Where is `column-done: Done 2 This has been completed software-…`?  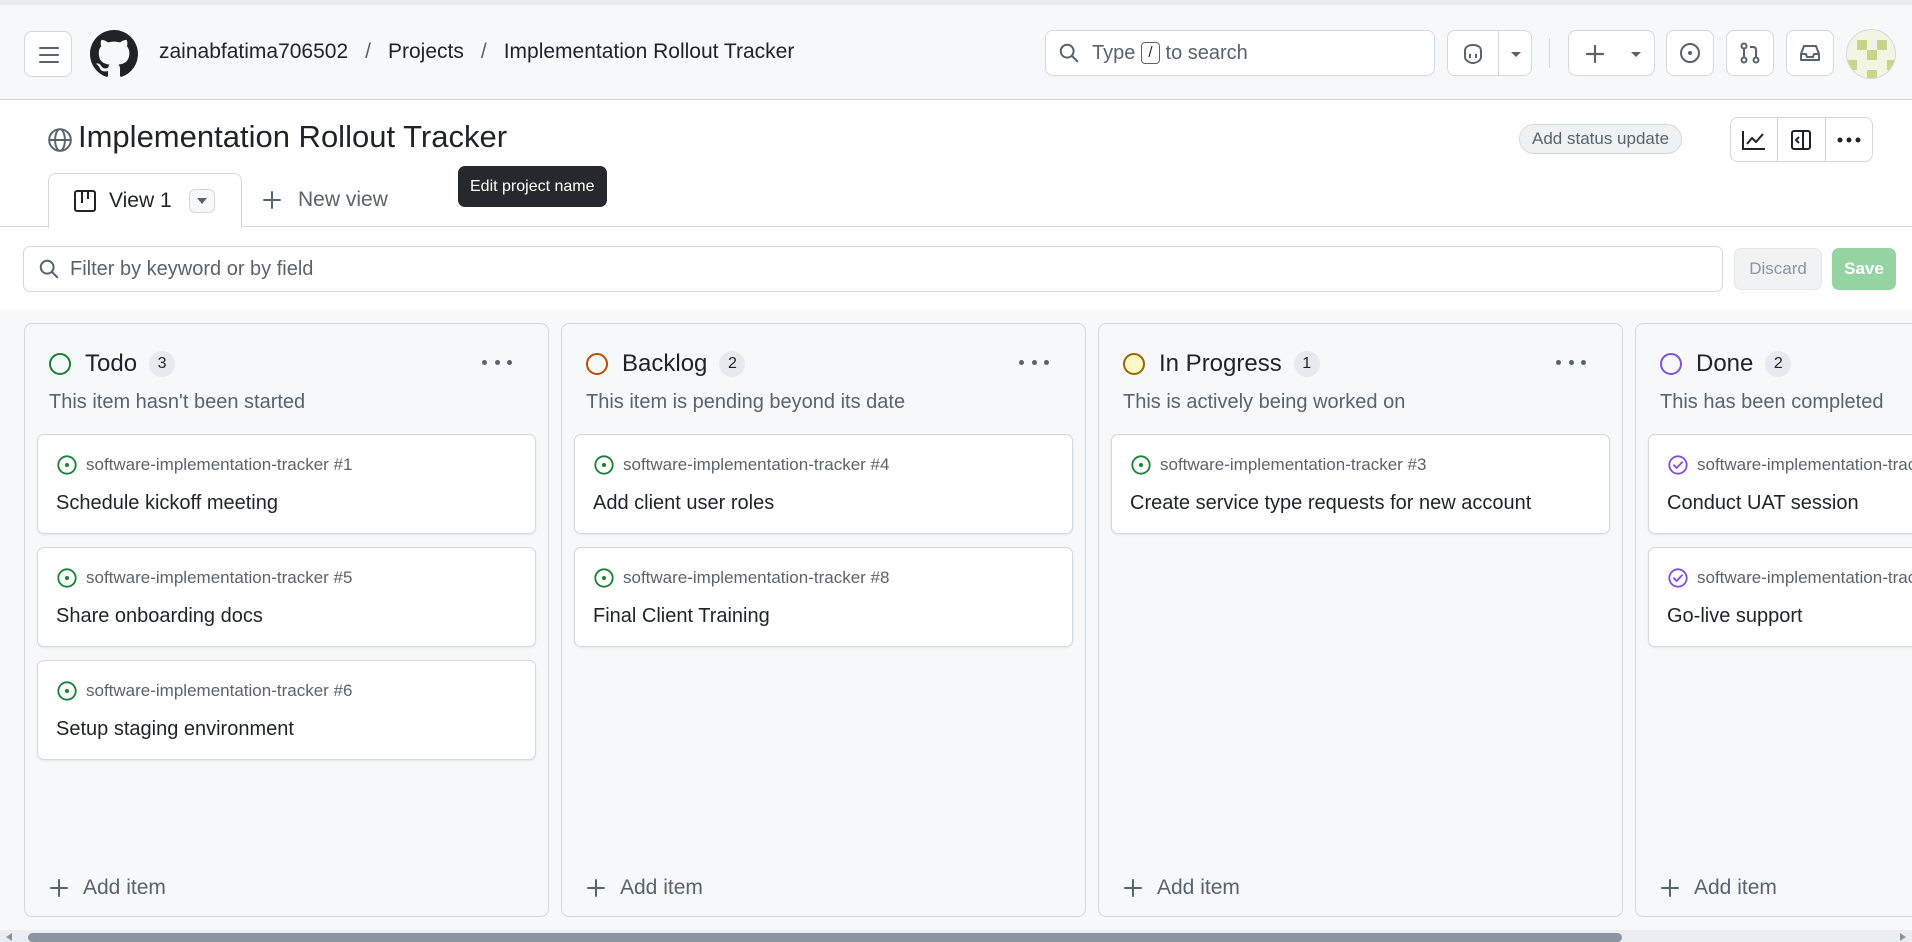 column-done: Done 2 This has been completed software-… is located at coordinates (1773, 620).